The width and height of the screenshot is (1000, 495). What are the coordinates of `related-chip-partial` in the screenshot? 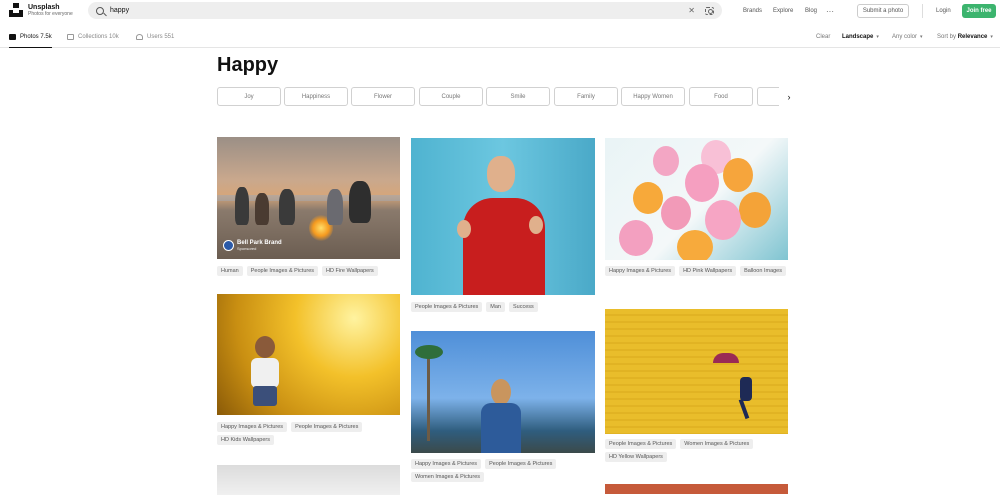 It's located at (768, 96).